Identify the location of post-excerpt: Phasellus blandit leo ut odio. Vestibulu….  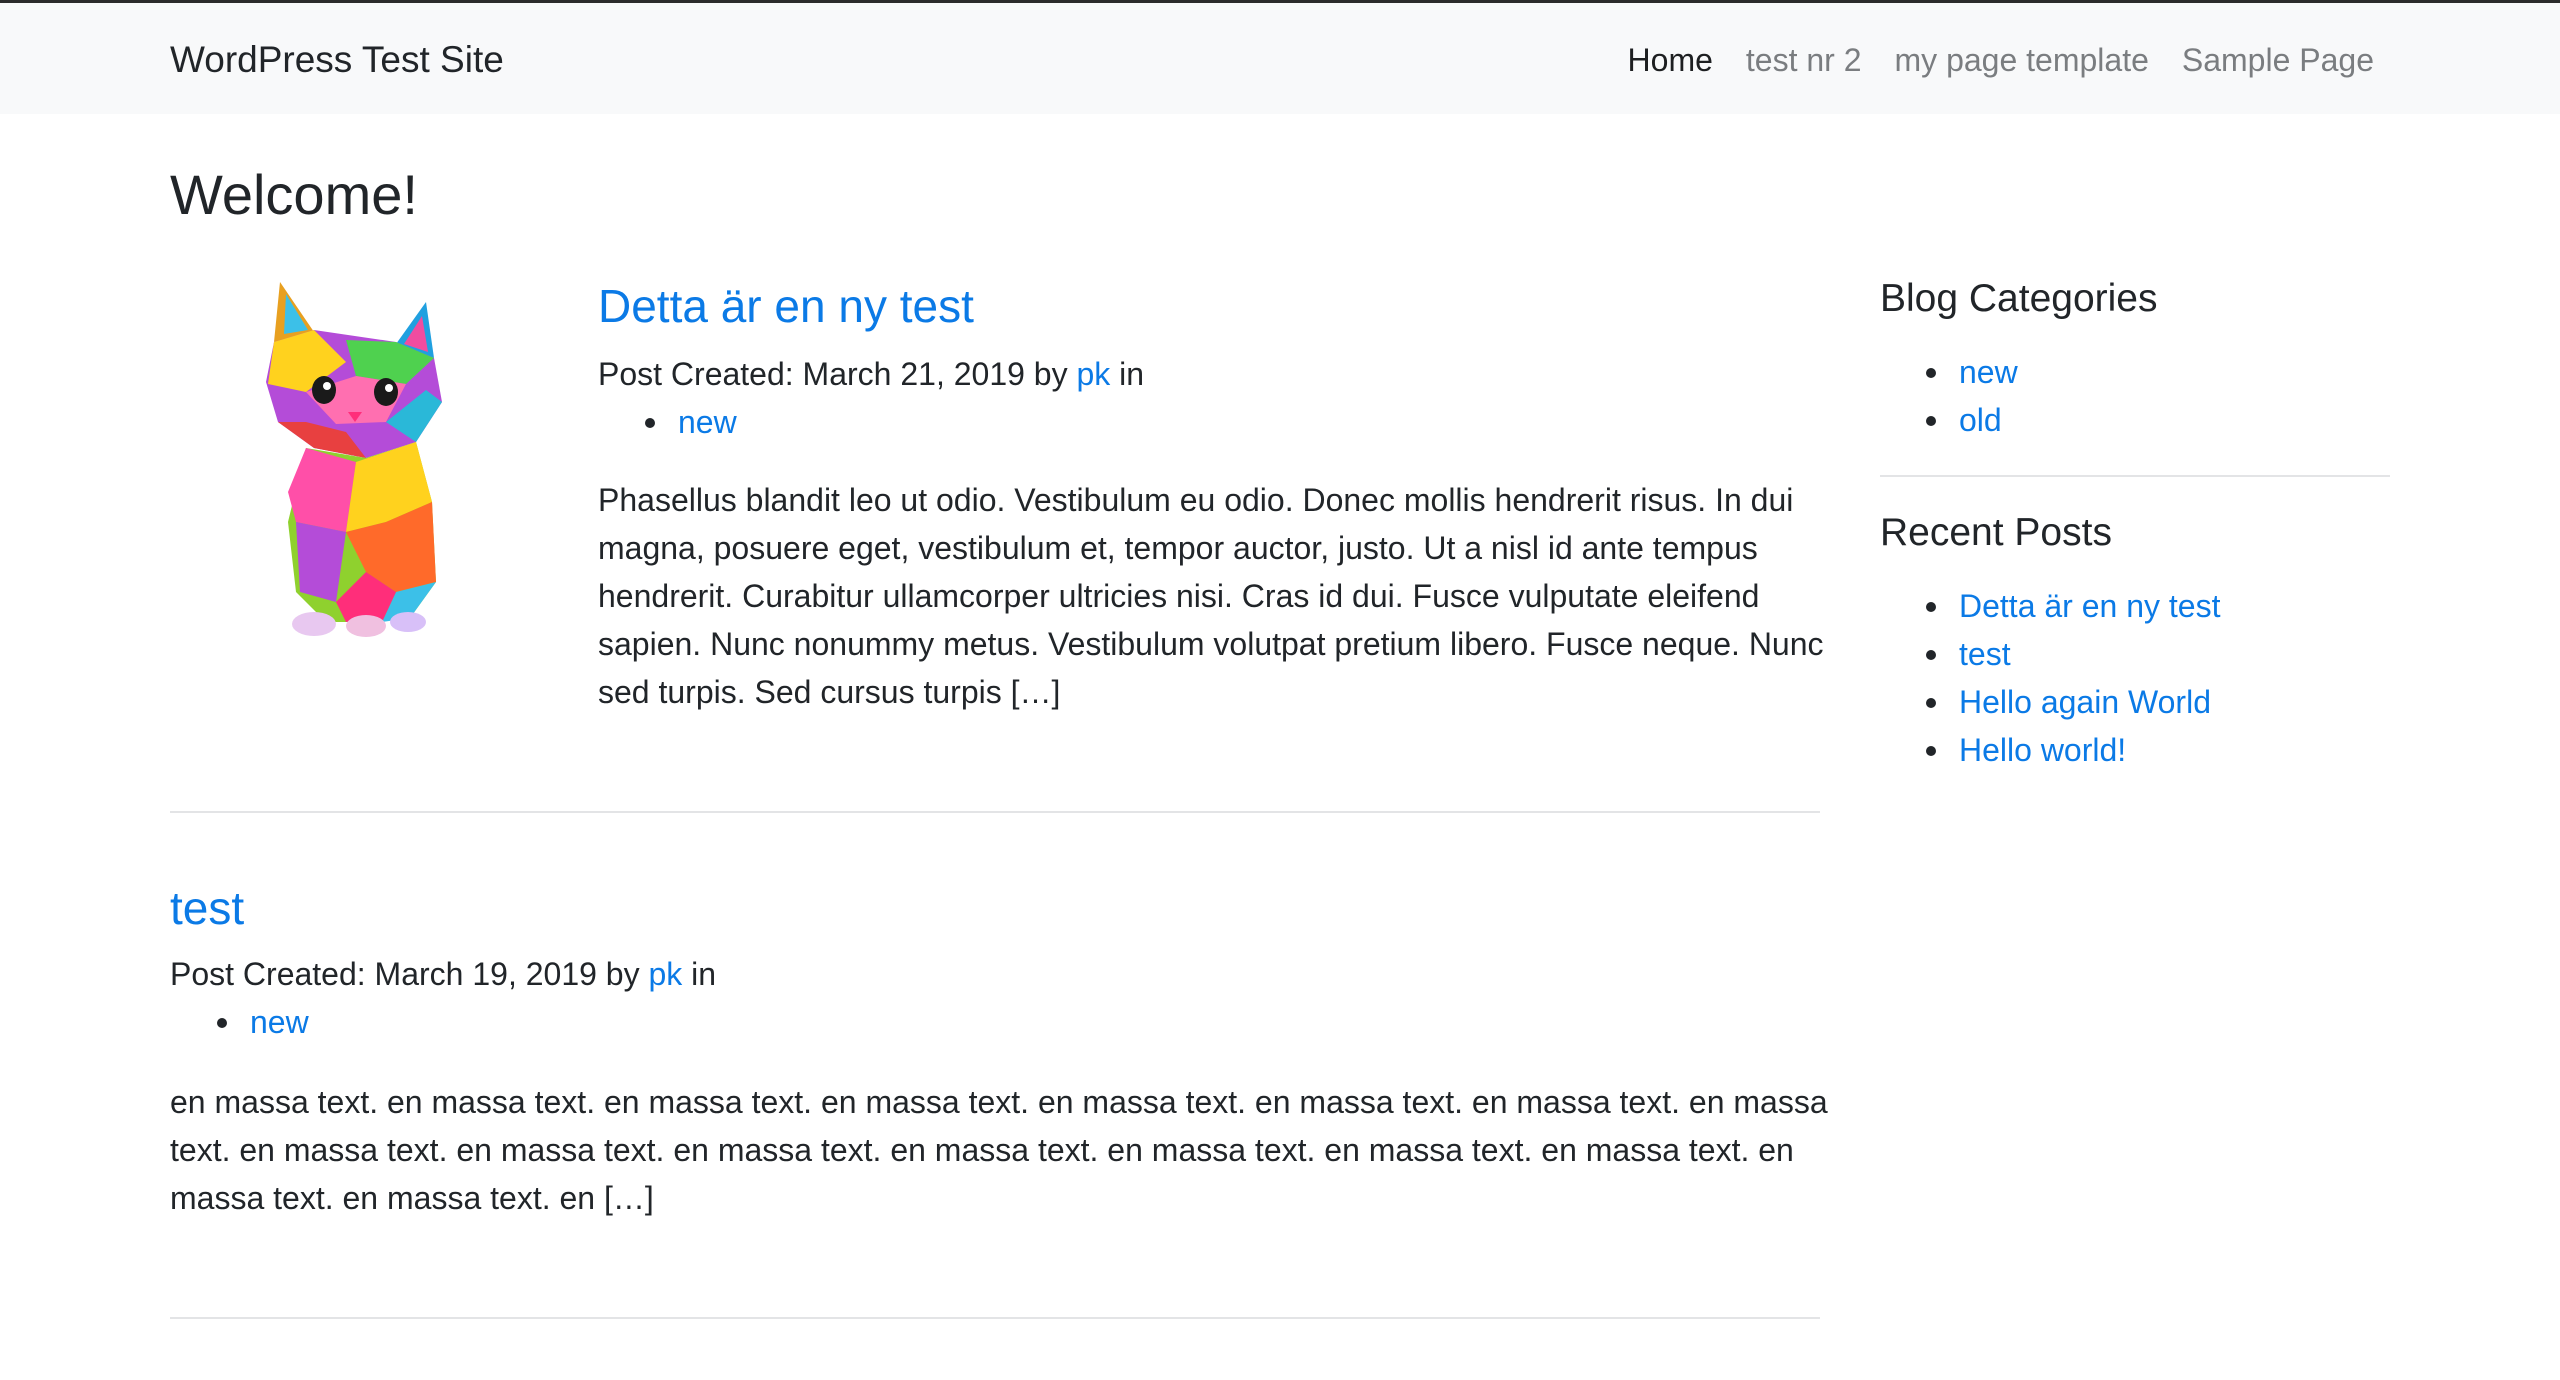
(1211, 596).